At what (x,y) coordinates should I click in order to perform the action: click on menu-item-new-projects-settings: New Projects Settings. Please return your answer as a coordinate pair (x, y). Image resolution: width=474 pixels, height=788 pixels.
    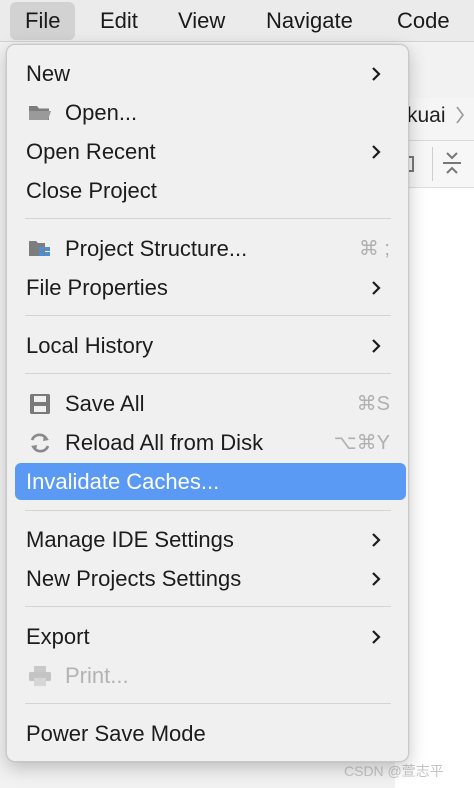
    Looking at the image, I should click on (210, 579).